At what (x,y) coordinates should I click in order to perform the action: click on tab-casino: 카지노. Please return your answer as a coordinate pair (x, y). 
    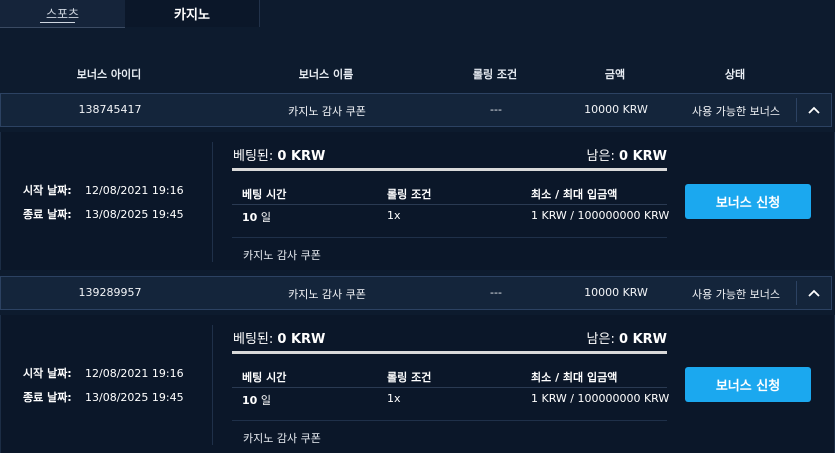
    Looking at the image, I should click on (192, 13).